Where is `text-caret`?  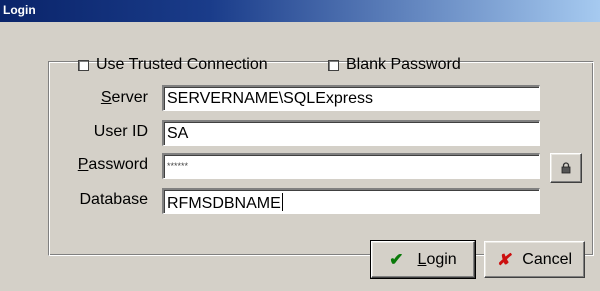 text-caret is located at coordinates (282, 202).